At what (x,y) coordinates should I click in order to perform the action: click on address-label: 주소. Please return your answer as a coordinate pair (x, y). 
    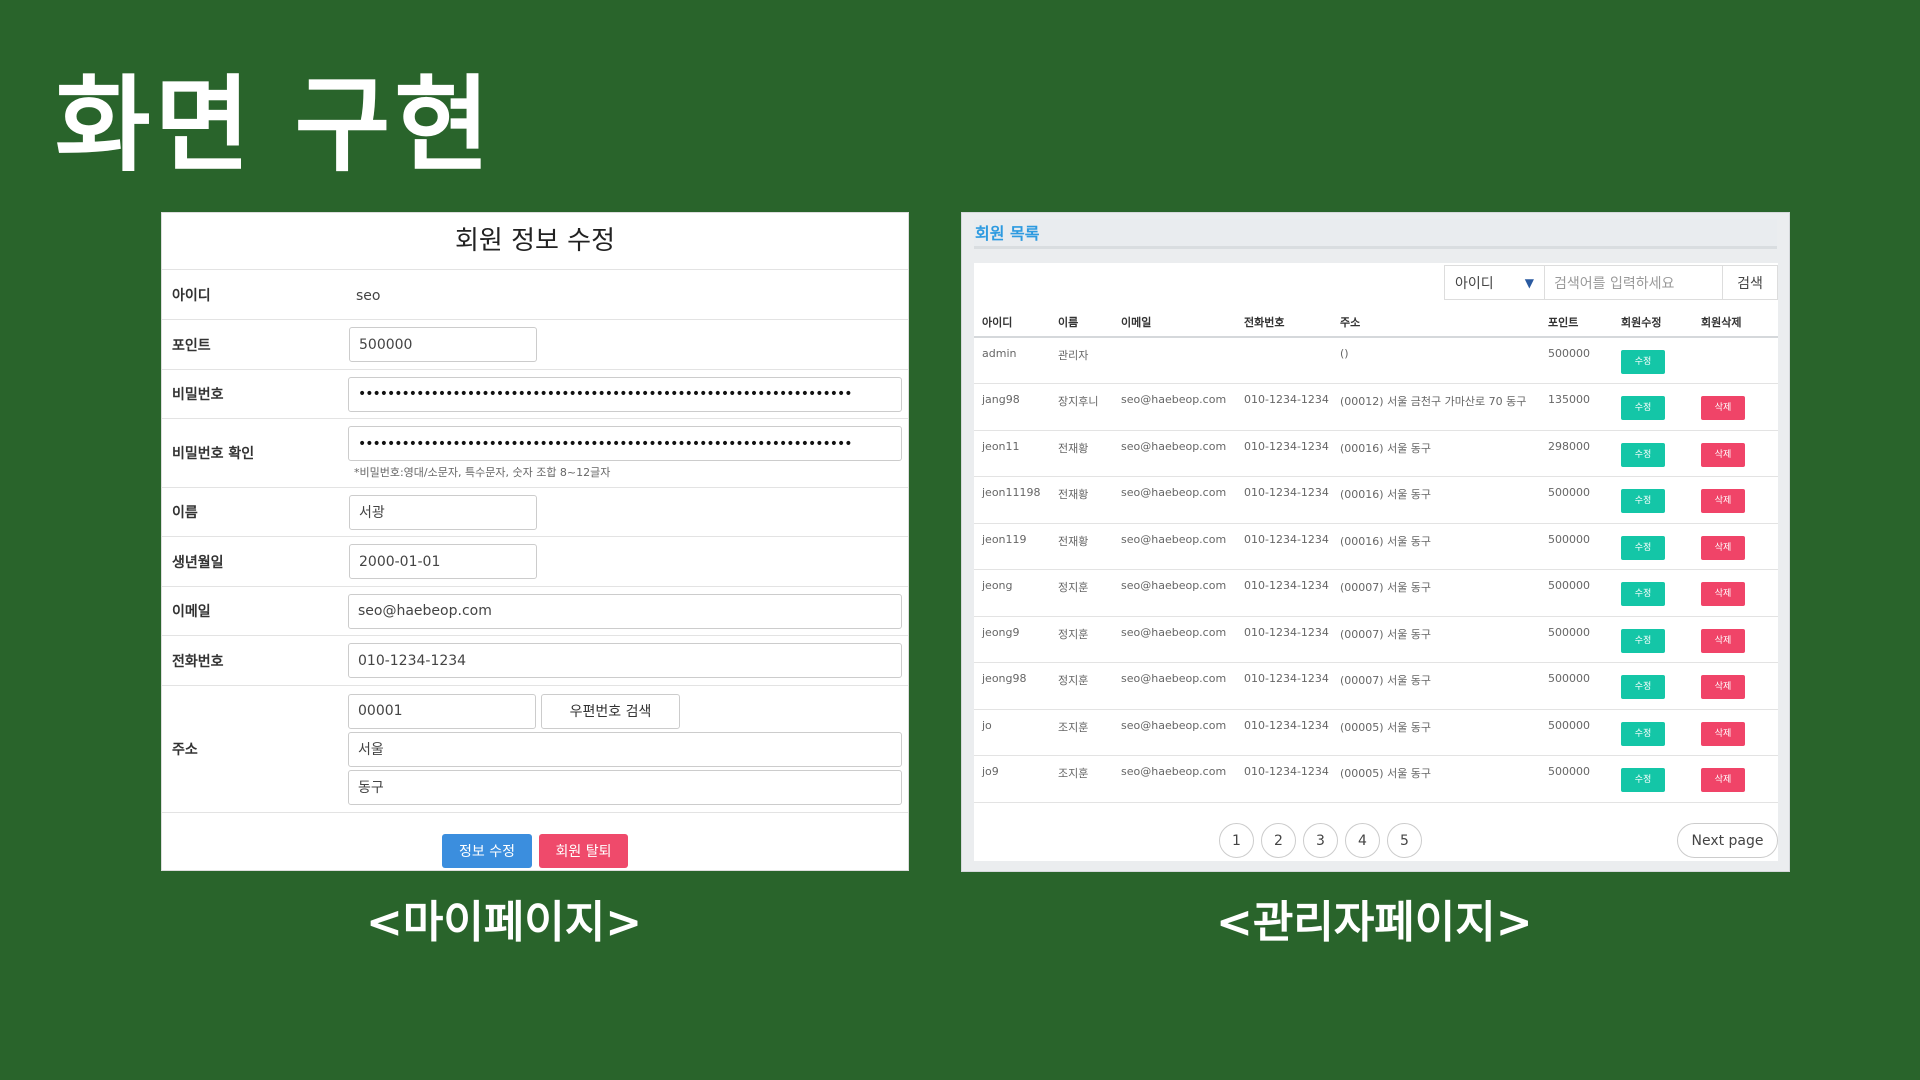
    Looking at the image, I should click on (185, 750).